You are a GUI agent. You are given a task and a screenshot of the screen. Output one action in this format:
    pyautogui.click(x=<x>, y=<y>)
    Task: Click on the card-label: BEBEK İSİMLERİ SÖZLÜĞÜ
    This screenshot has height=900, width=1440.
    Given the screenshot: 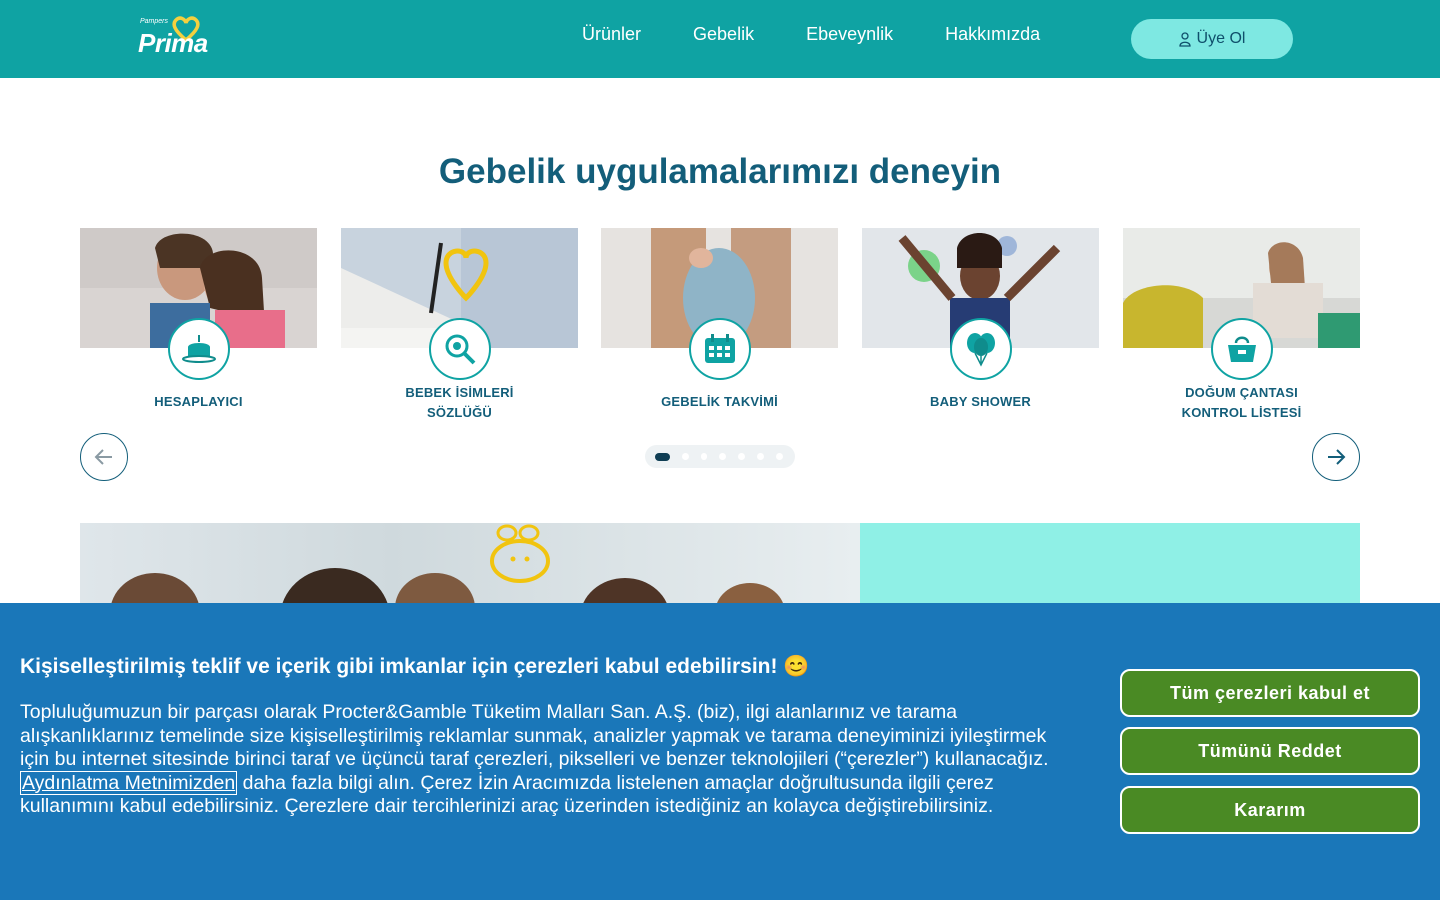 What is the action you would take?
    pyautogui.click(x=459, y=403)
    